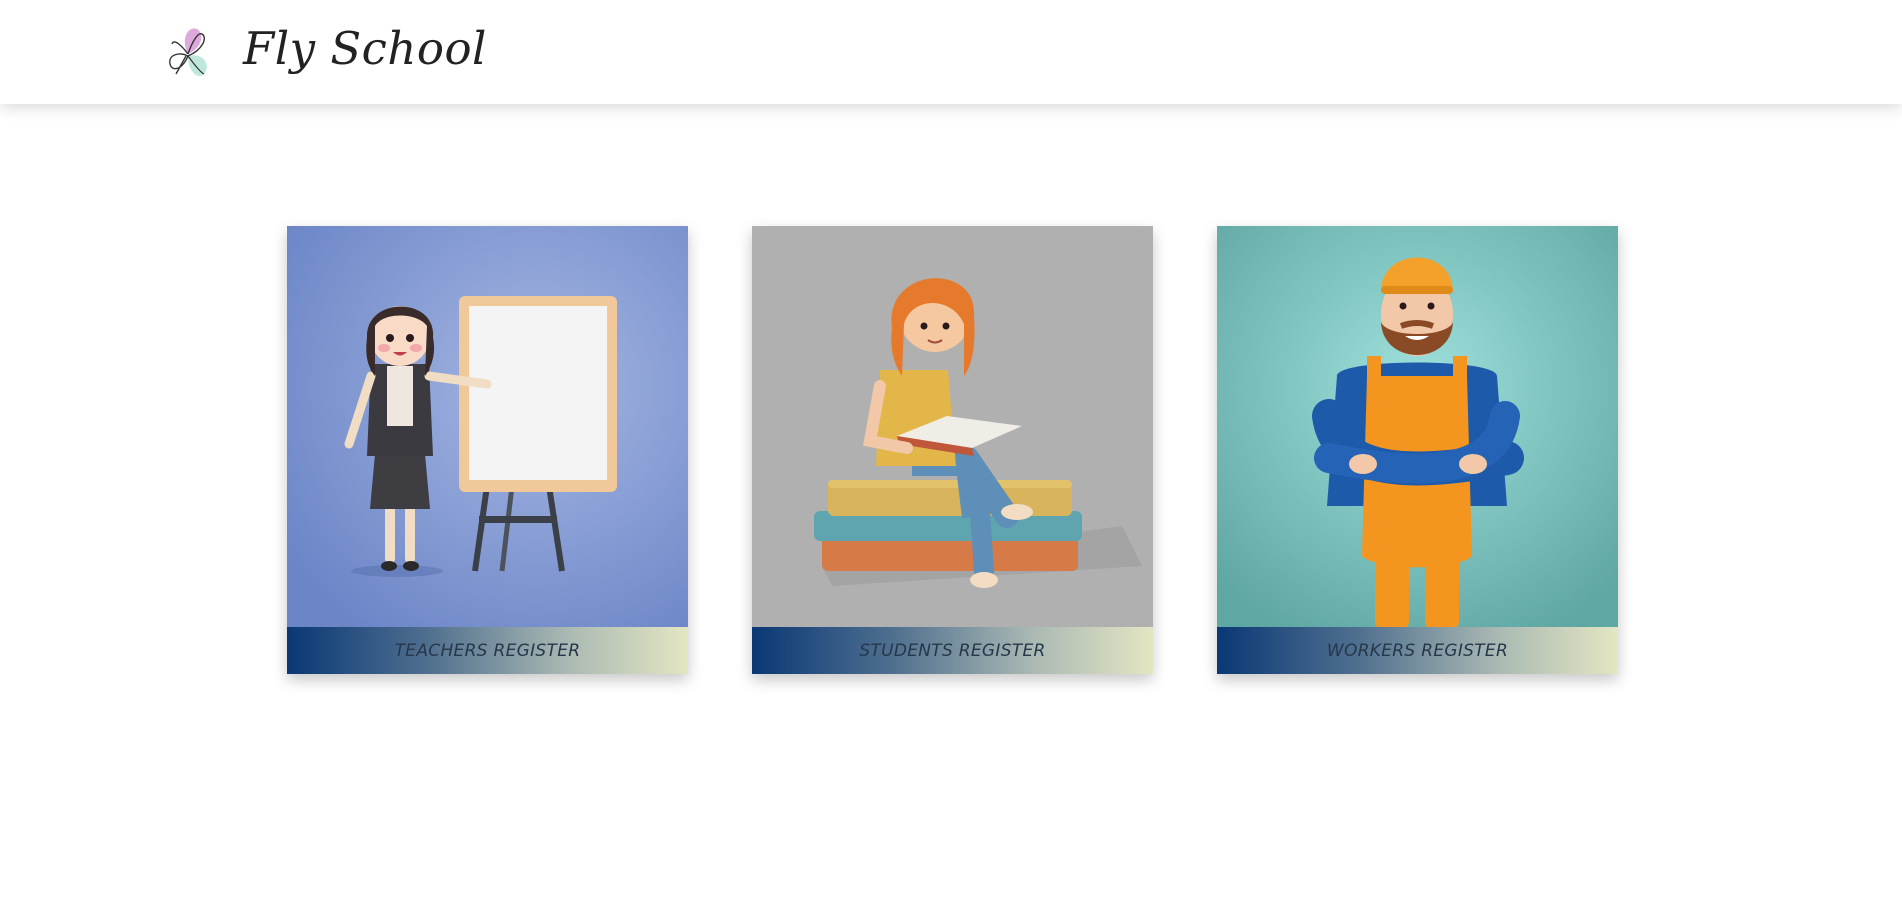  I want to click on teachers-register-footer: TEACHERS REGISTER, so click(487, 650).